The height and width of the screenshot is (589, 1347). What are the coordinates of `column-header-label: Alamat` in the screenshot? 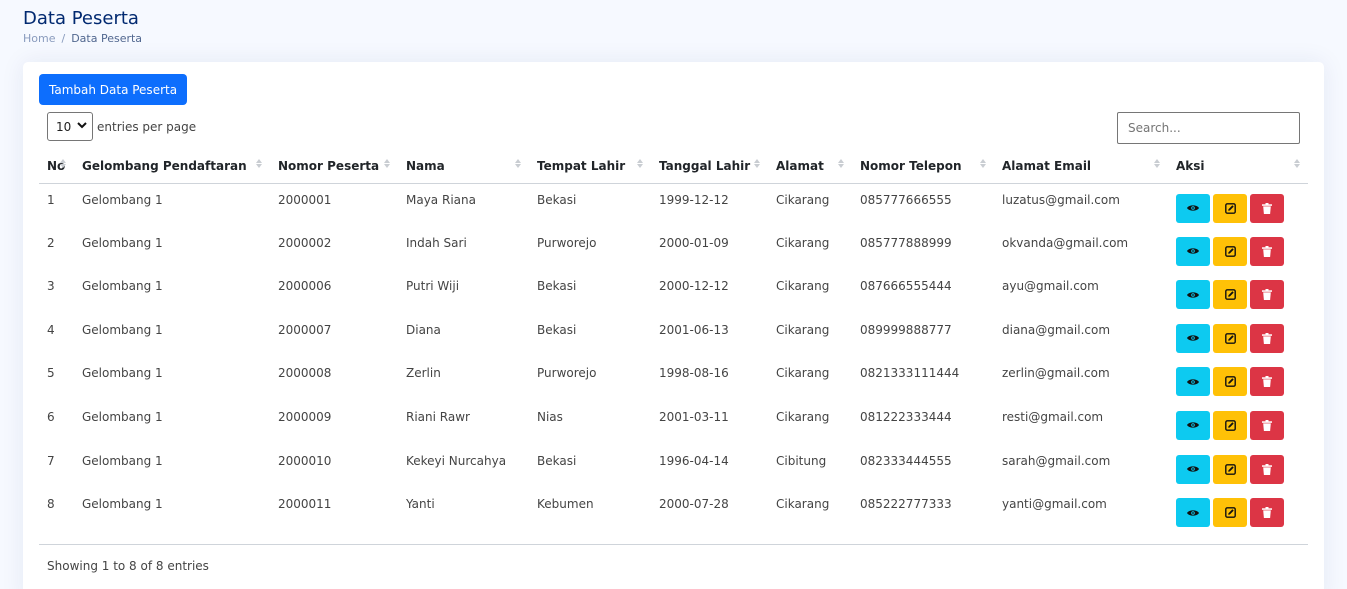 It's located at (800, 166).